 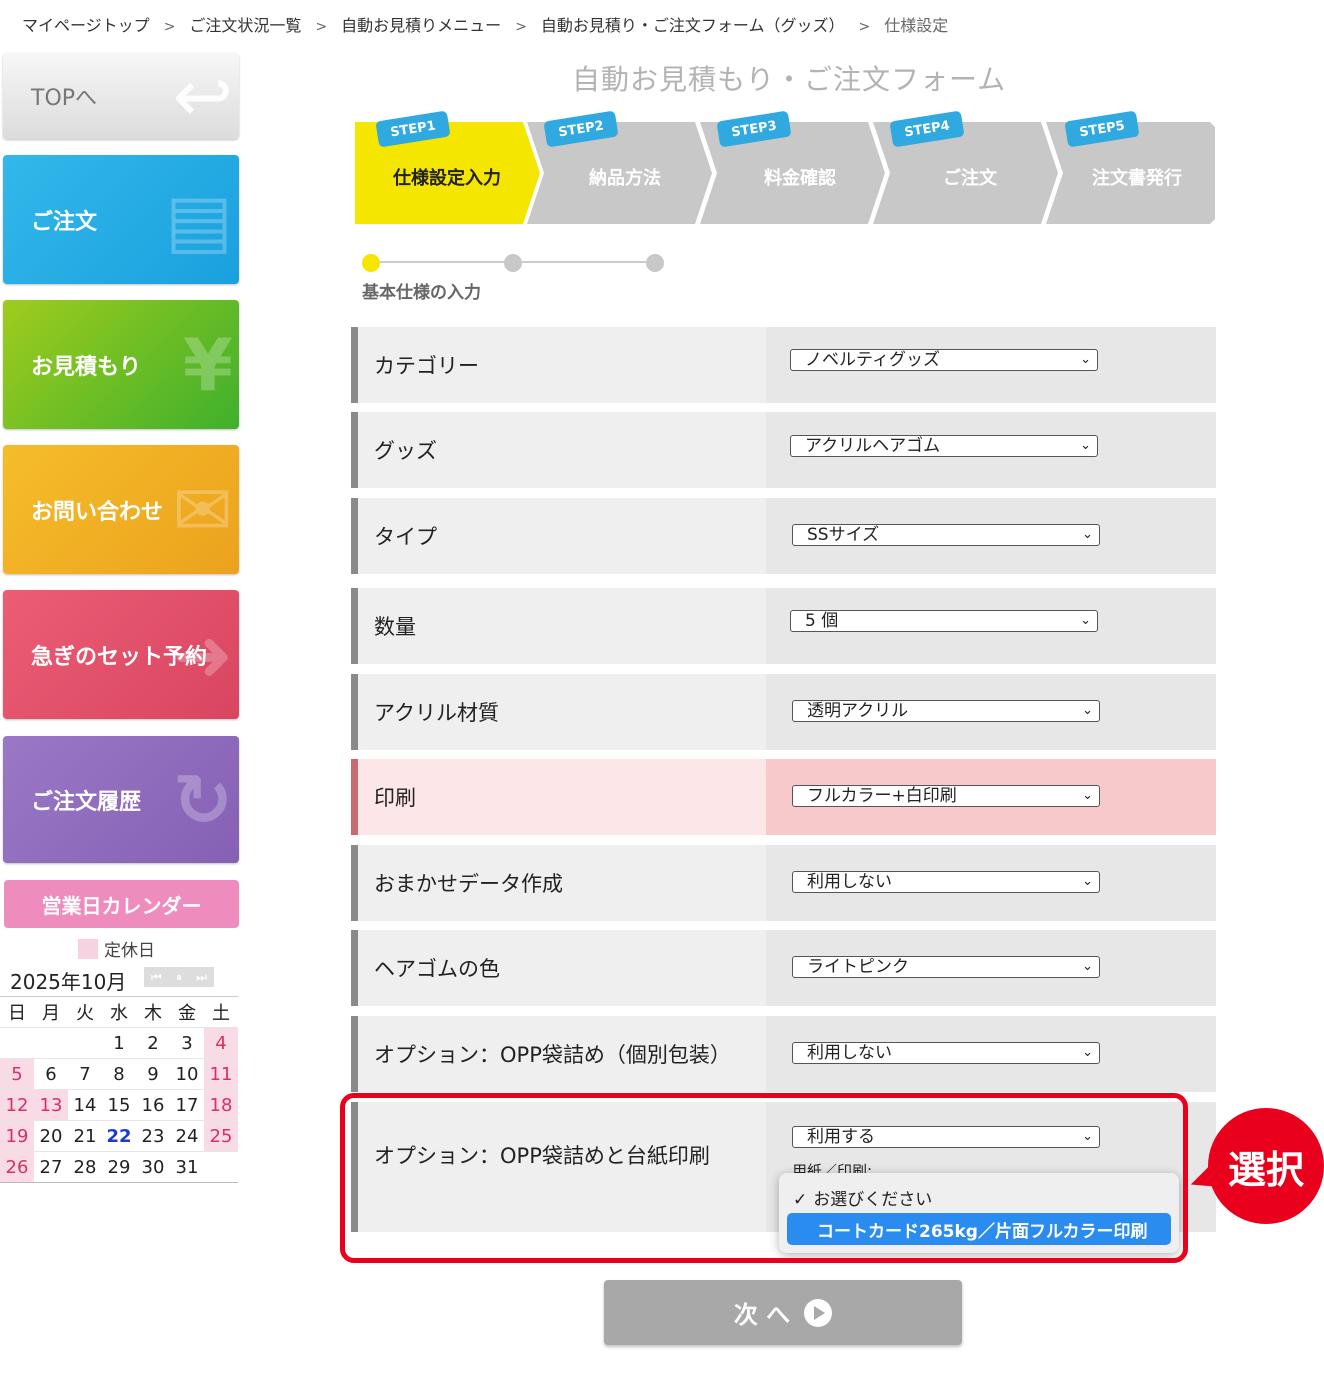 I want to click on value-cell: 透明アクリル ⌄, so click(x=991, y=712).